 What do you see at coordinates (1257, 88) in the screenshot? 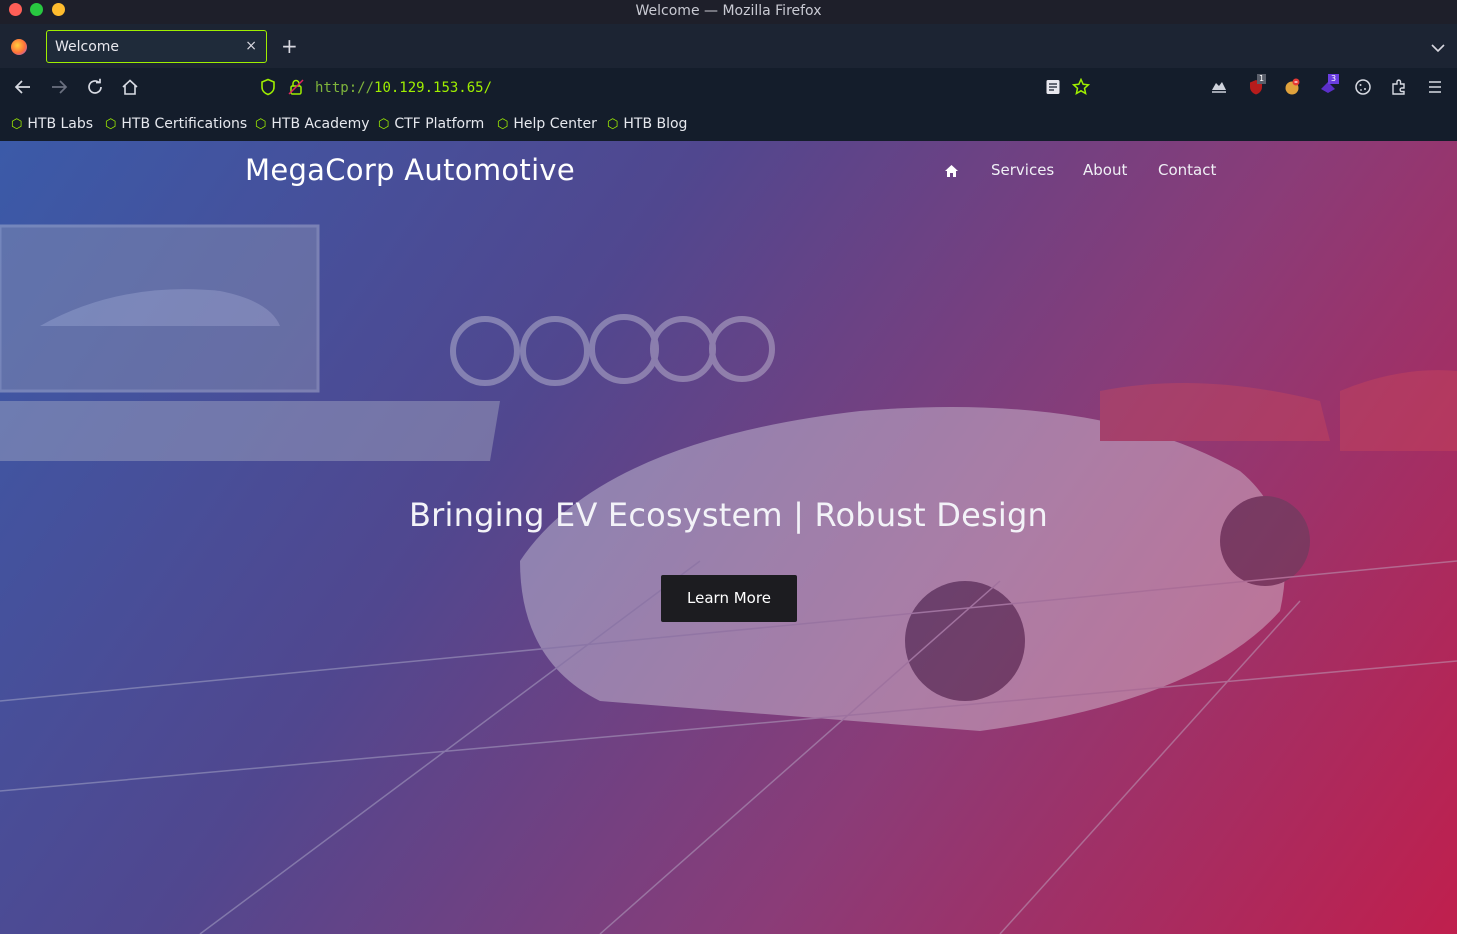
I see `ublock-extension-icon: 1` at bounding box center [1257, 88].